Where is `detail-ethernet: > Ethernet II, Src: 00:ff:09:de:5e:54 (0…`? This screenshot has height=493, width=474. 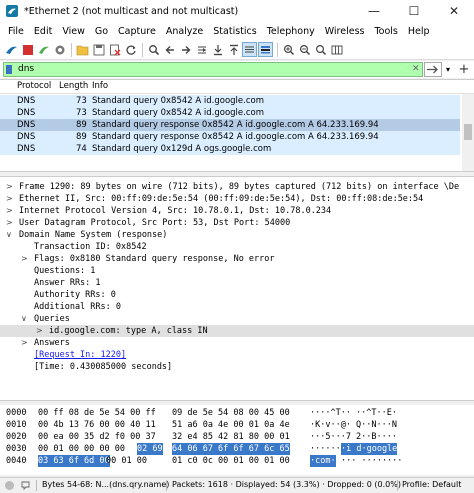 detail-ethernet: > Ethernet II, Src: 00:ff:09:de:5e:54 (0… is located at coordinates (237, 199).